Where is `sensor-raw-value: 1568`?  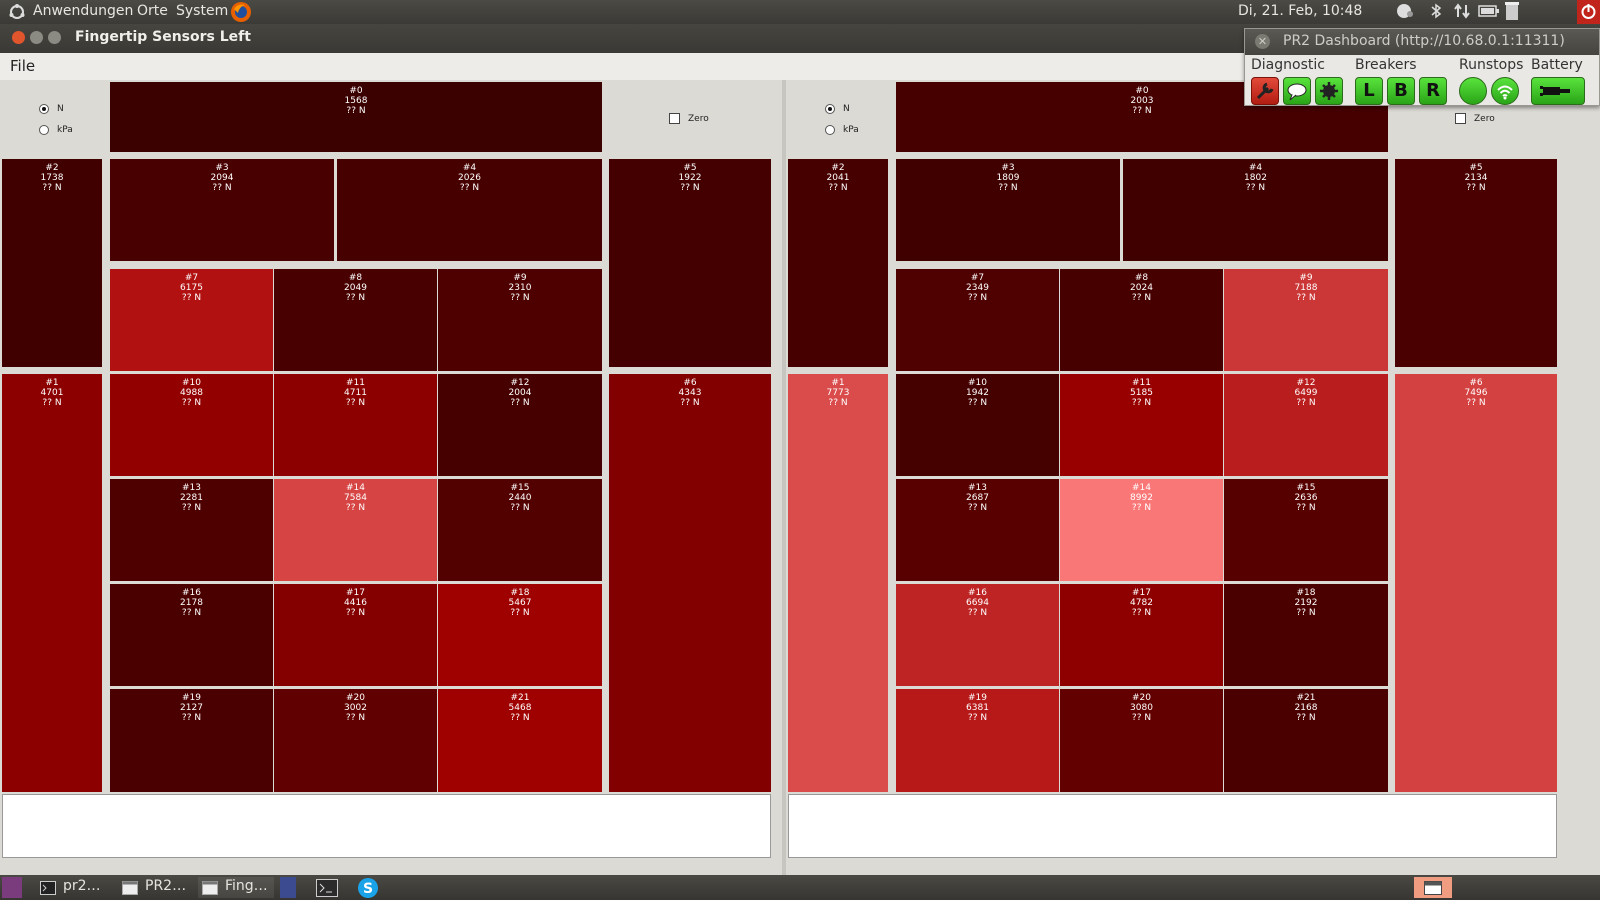
sensor-raw-value: 1568 is located at coordinates (356, 101).